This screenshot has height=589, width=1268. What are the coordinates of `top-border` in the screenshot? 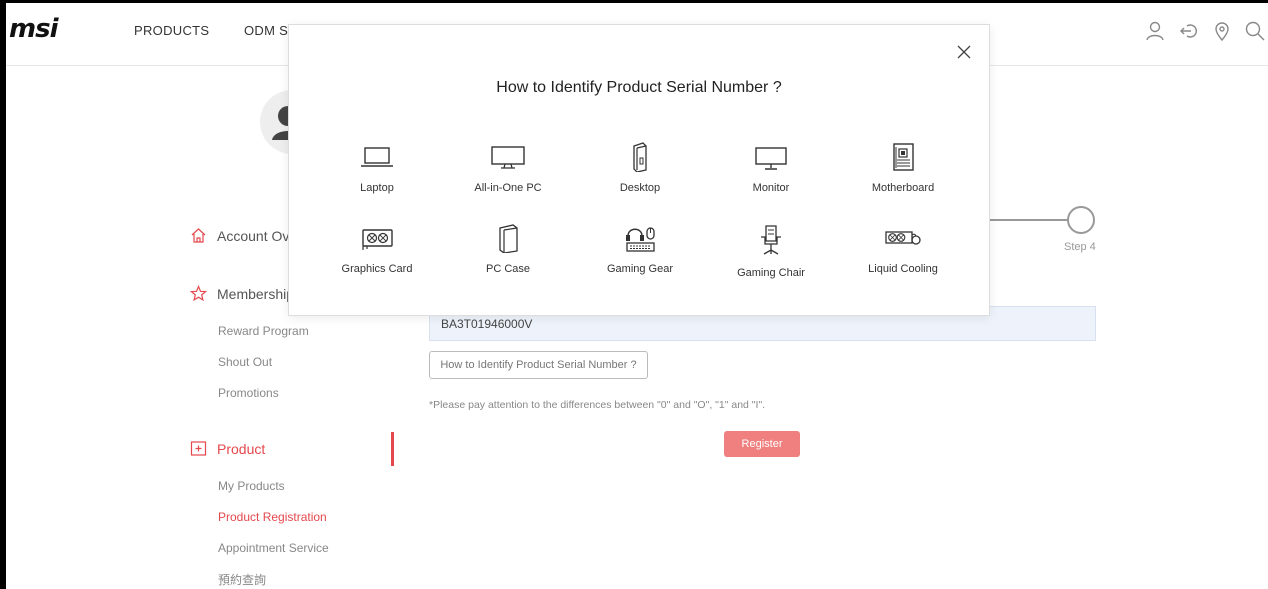 It's located at (634, 1).